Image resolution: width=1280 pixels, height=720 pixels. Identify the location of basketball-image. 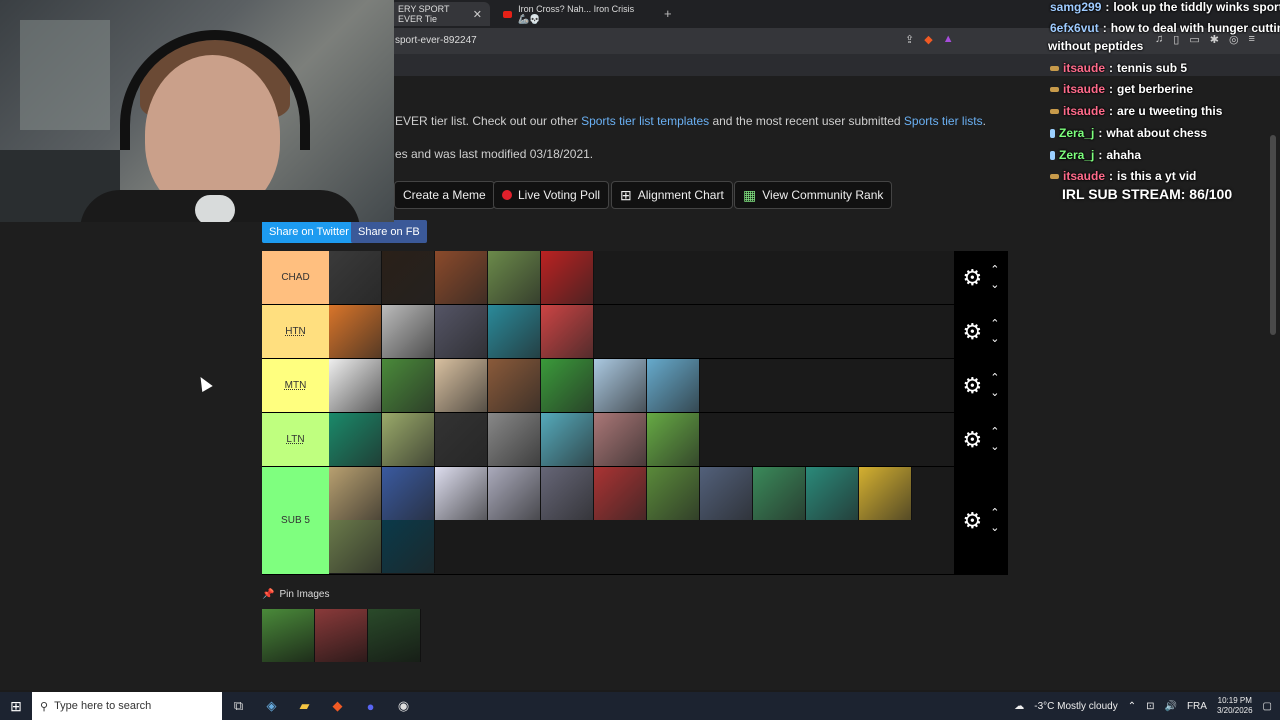
(355, 331).